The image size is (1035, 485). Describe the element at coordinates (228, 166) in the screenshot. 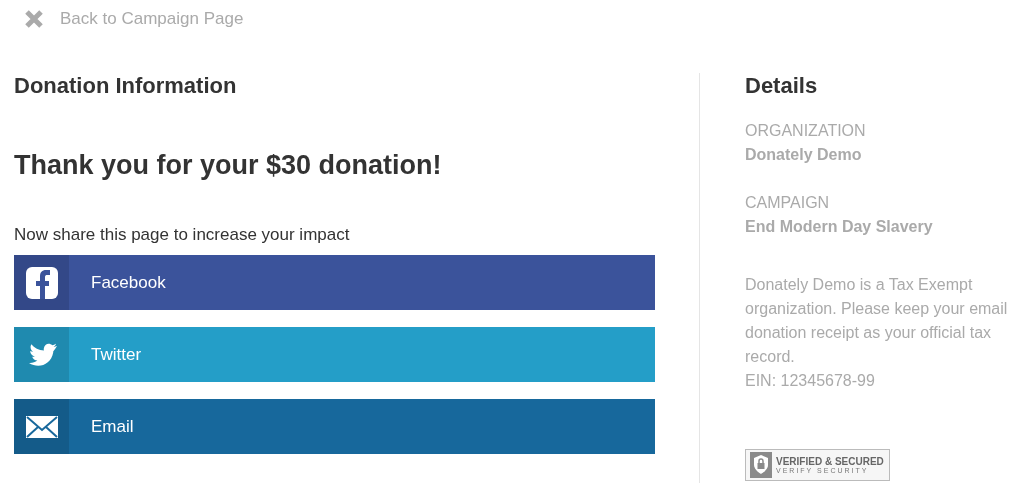

I see `thank-you-message: Thank you for your $30 donation!` at that location.